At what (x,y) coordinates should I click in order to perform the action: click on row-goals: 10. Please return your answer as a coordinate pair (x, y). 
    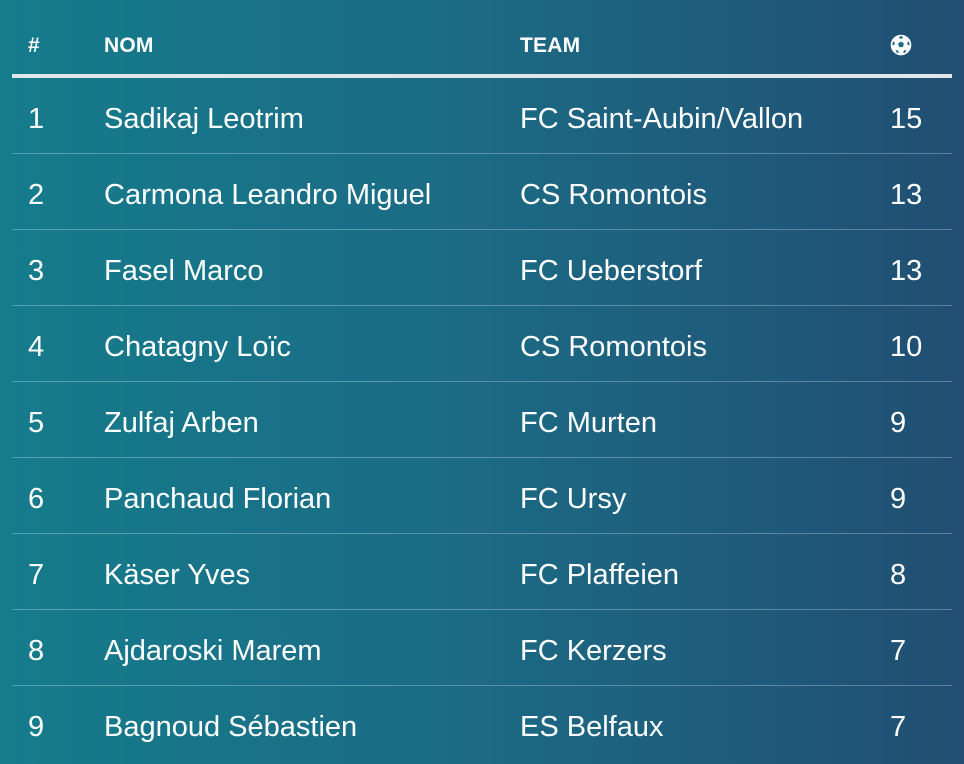
    Looking at the image, I should click on (906, 347).